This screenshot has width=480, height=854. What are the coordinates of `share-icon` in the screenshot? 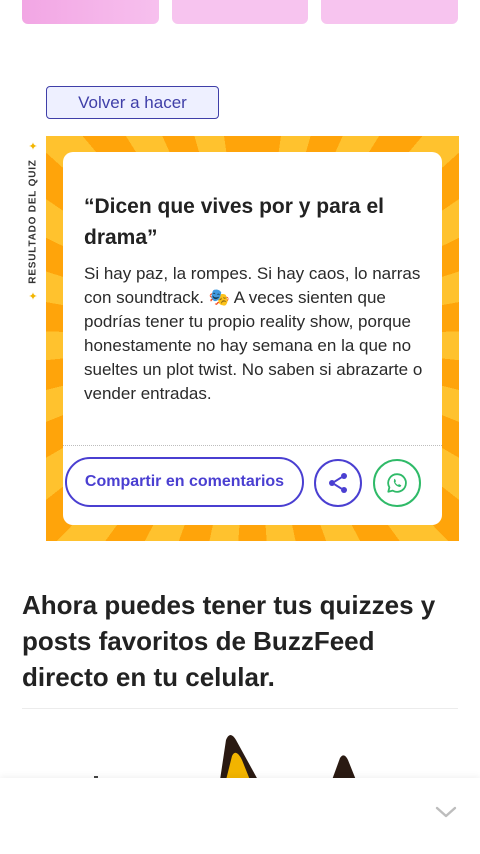 It's located at (338, 483).